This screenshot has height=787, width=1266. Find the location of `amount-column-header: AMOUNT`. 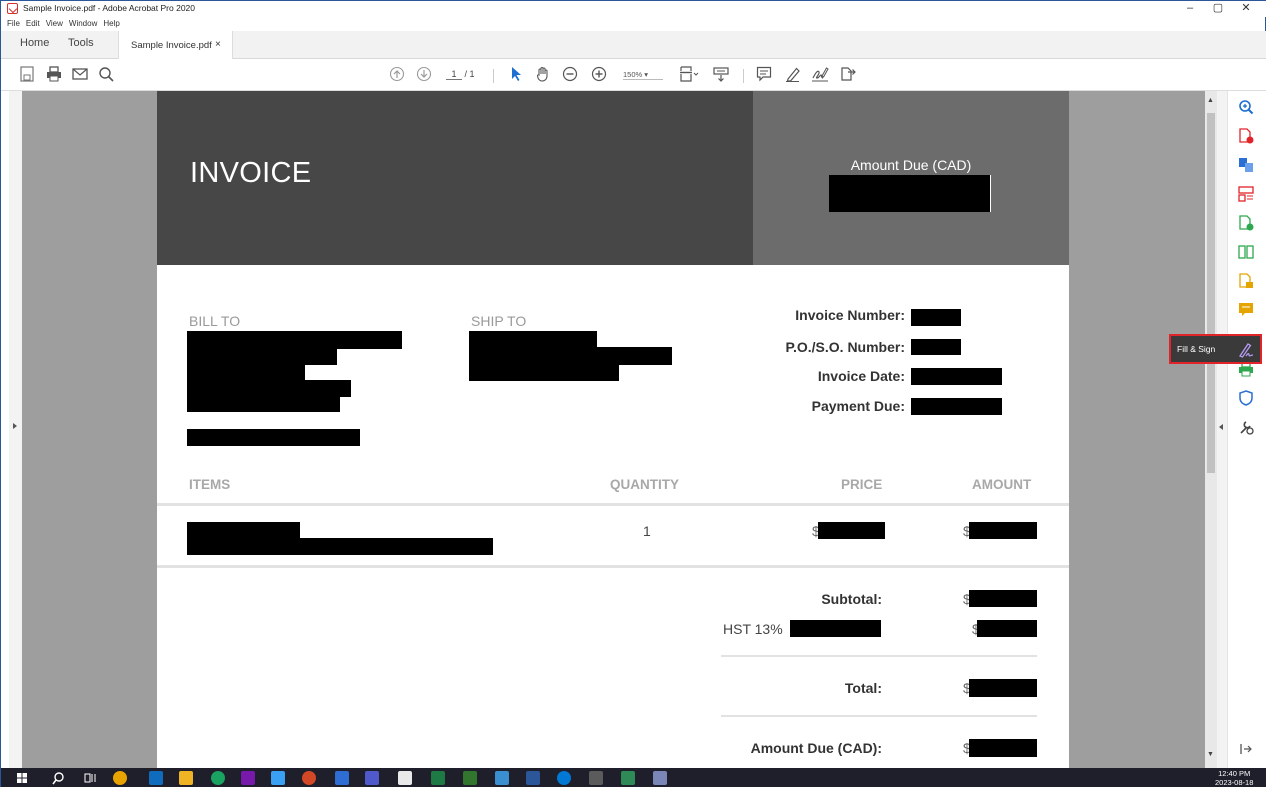

amount-column-header: AMOUNT is located at coordinates (1002, 484).